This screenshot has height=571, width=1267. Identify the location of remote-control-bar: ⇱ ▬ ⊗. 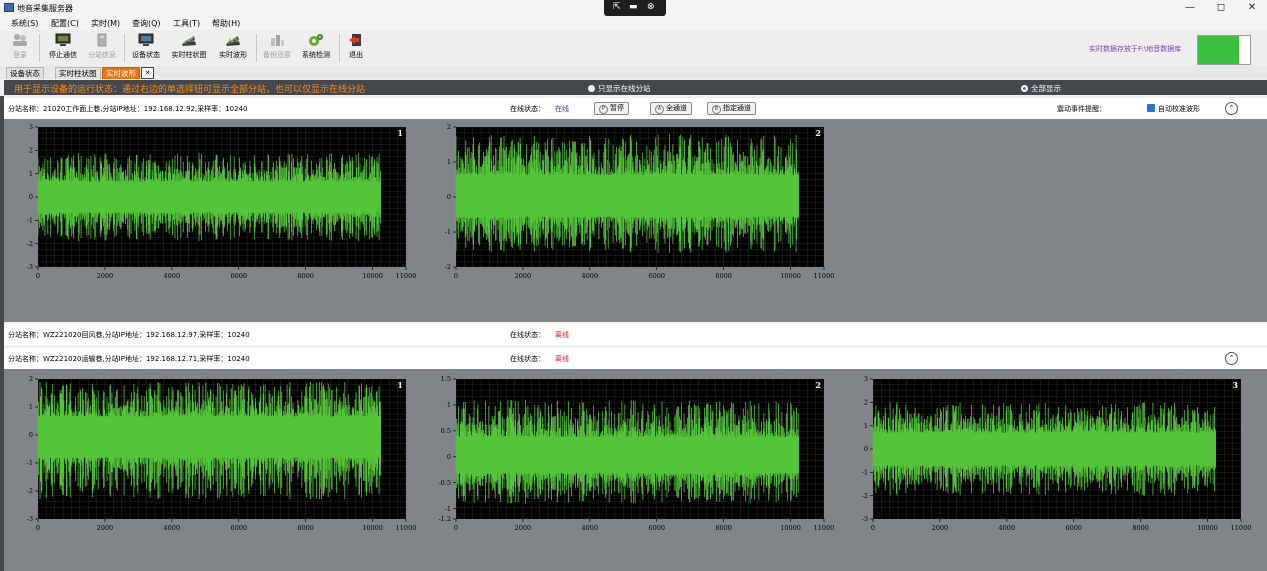
(635, 8).